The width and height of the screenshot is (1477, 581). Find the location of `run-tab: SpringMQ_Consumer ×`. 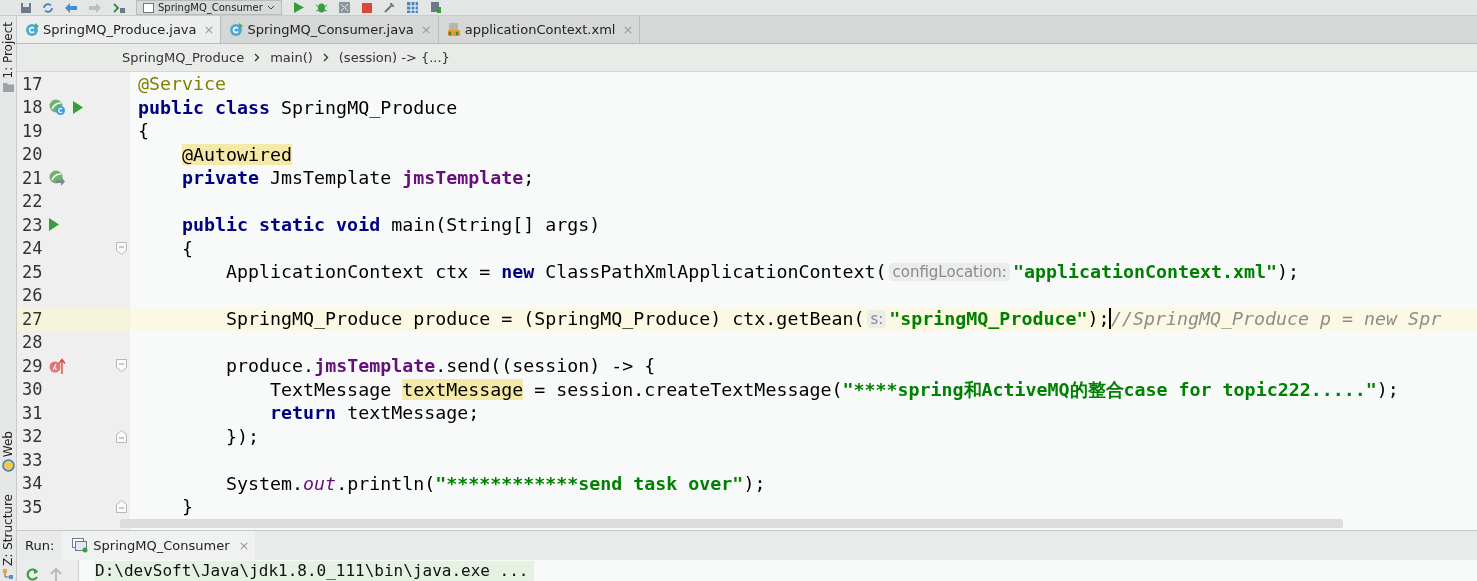

run-tab: SpringMQ_Consumer × is located at coordinates (159, 545).